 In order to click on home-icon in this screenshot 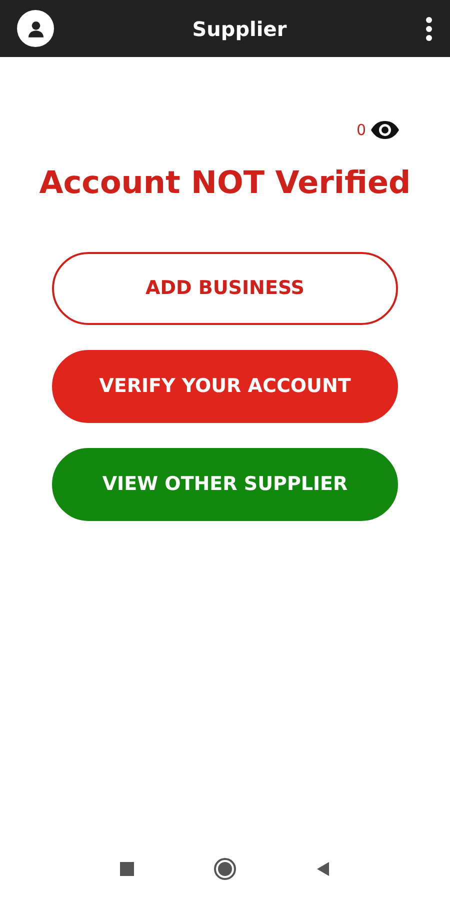, I will do `click(225, 869)`.